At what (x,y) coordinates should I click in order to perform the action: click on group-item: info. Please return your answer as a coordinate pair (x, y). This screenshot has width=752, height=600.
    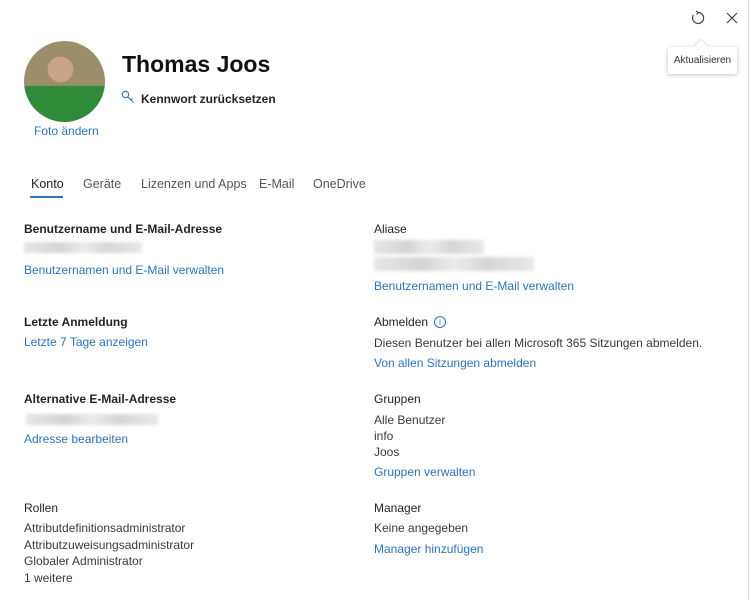
    Looking at the image, I should click on (384, 436).